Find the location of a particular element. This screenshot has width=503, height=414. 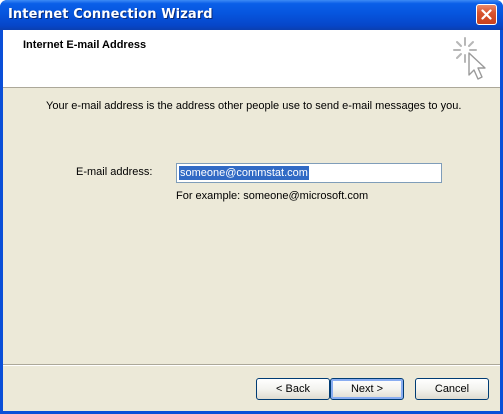

back-button: < Back is located at coordinates (293, 389).